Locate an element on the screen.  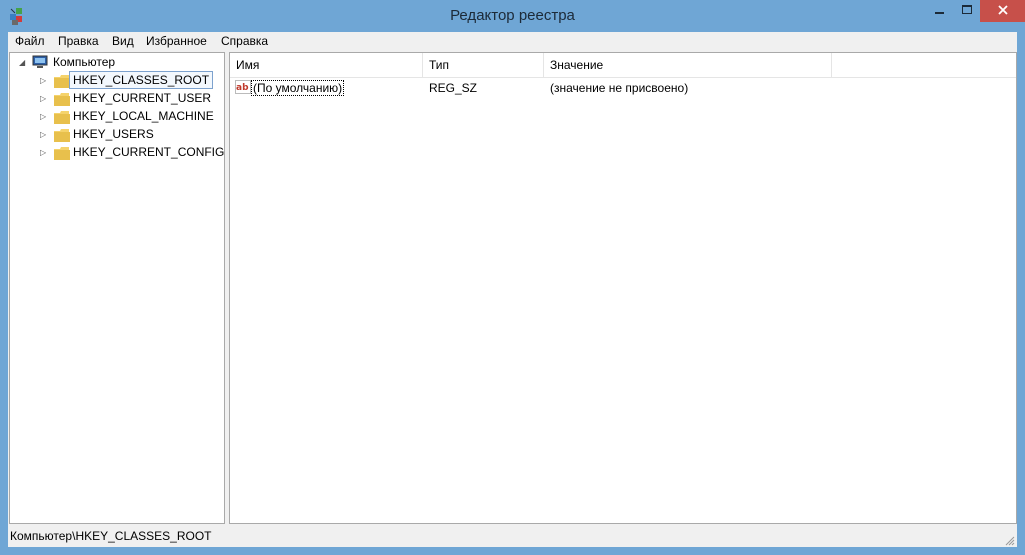
value-type: REG_SZ is located at coordinates (453, 88).